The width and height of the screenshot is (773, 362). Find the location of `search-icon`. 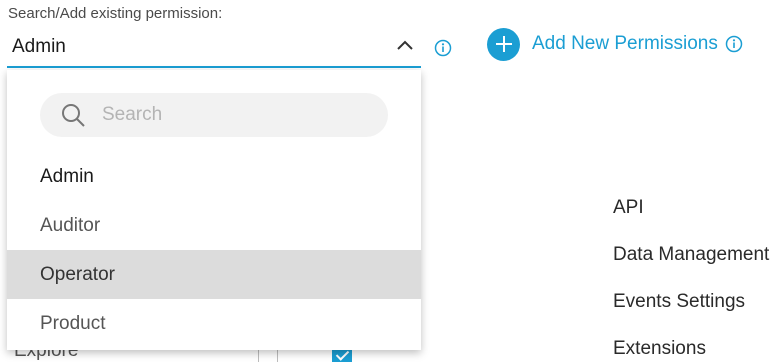

search-icon is located at coordinates (73, 115).